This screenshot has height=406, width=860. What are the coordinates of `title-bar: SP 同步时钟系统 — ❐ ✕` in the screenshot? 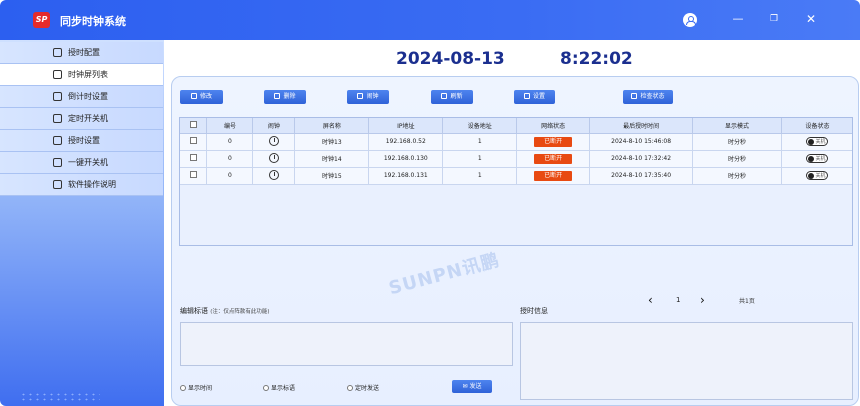 It's located at (430, 20).